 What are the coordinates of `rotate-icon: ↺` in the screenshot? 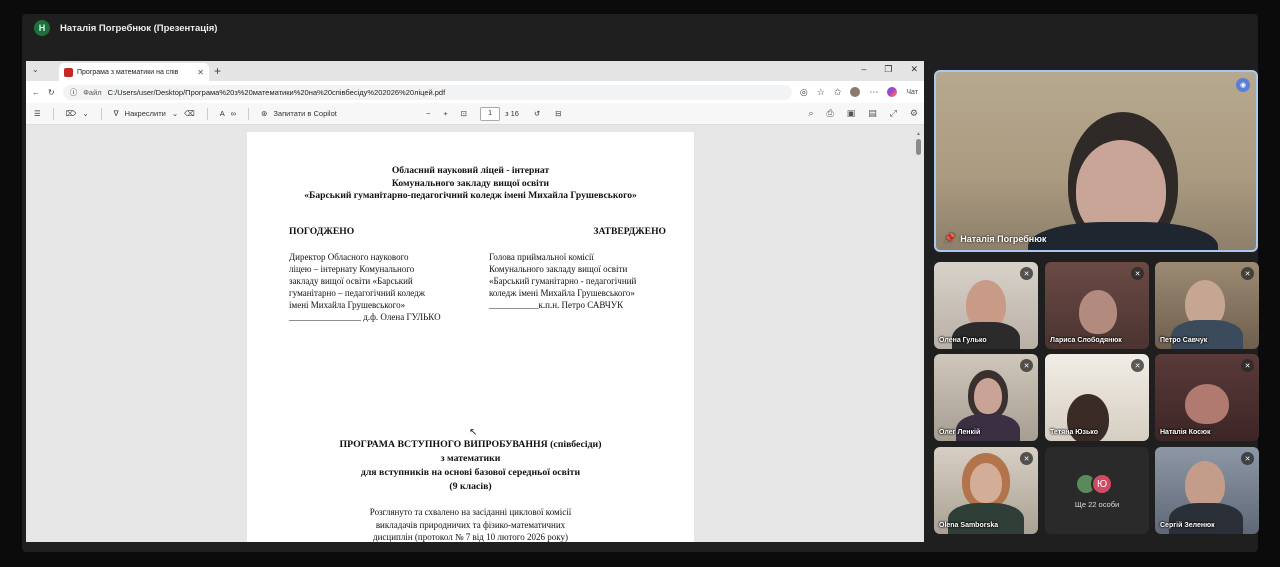 It's located at (537, 113).